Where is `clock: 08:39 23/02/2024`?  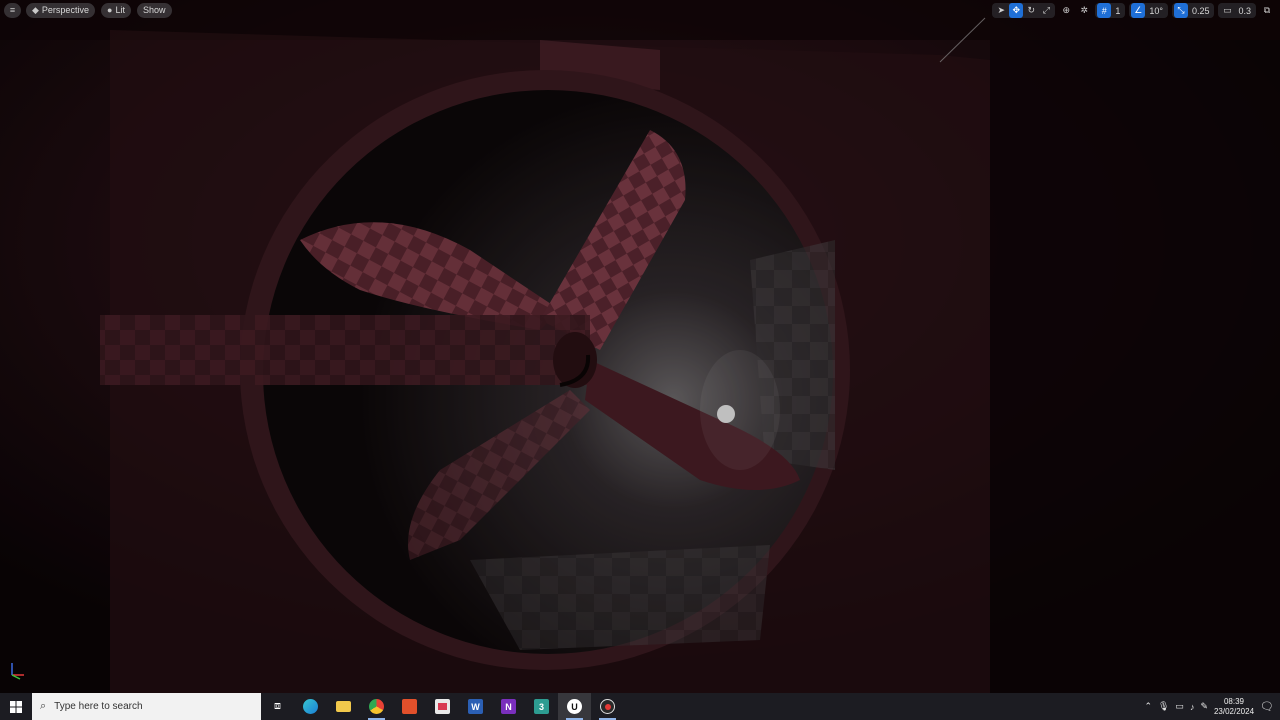 clock: 08:39 23/02/2024 is located at coordinates (1234, 707).